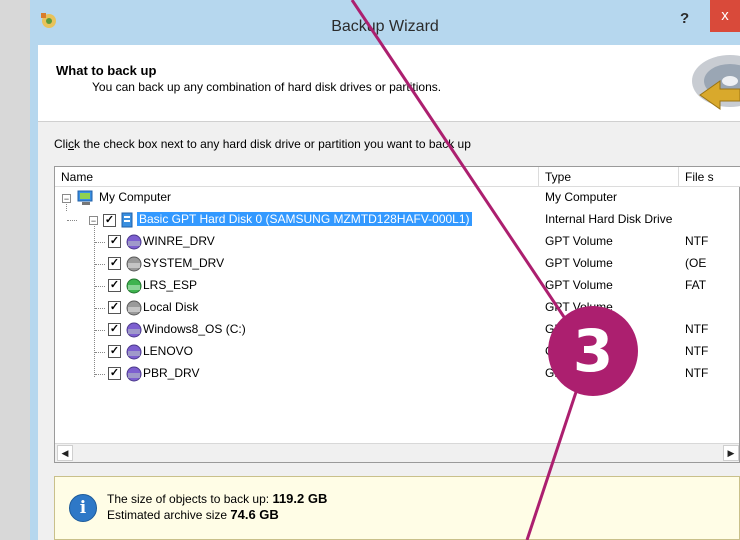  Describe the element at coordinates (684, 18) in the screenshot. I see `help-button: ?` at that location.